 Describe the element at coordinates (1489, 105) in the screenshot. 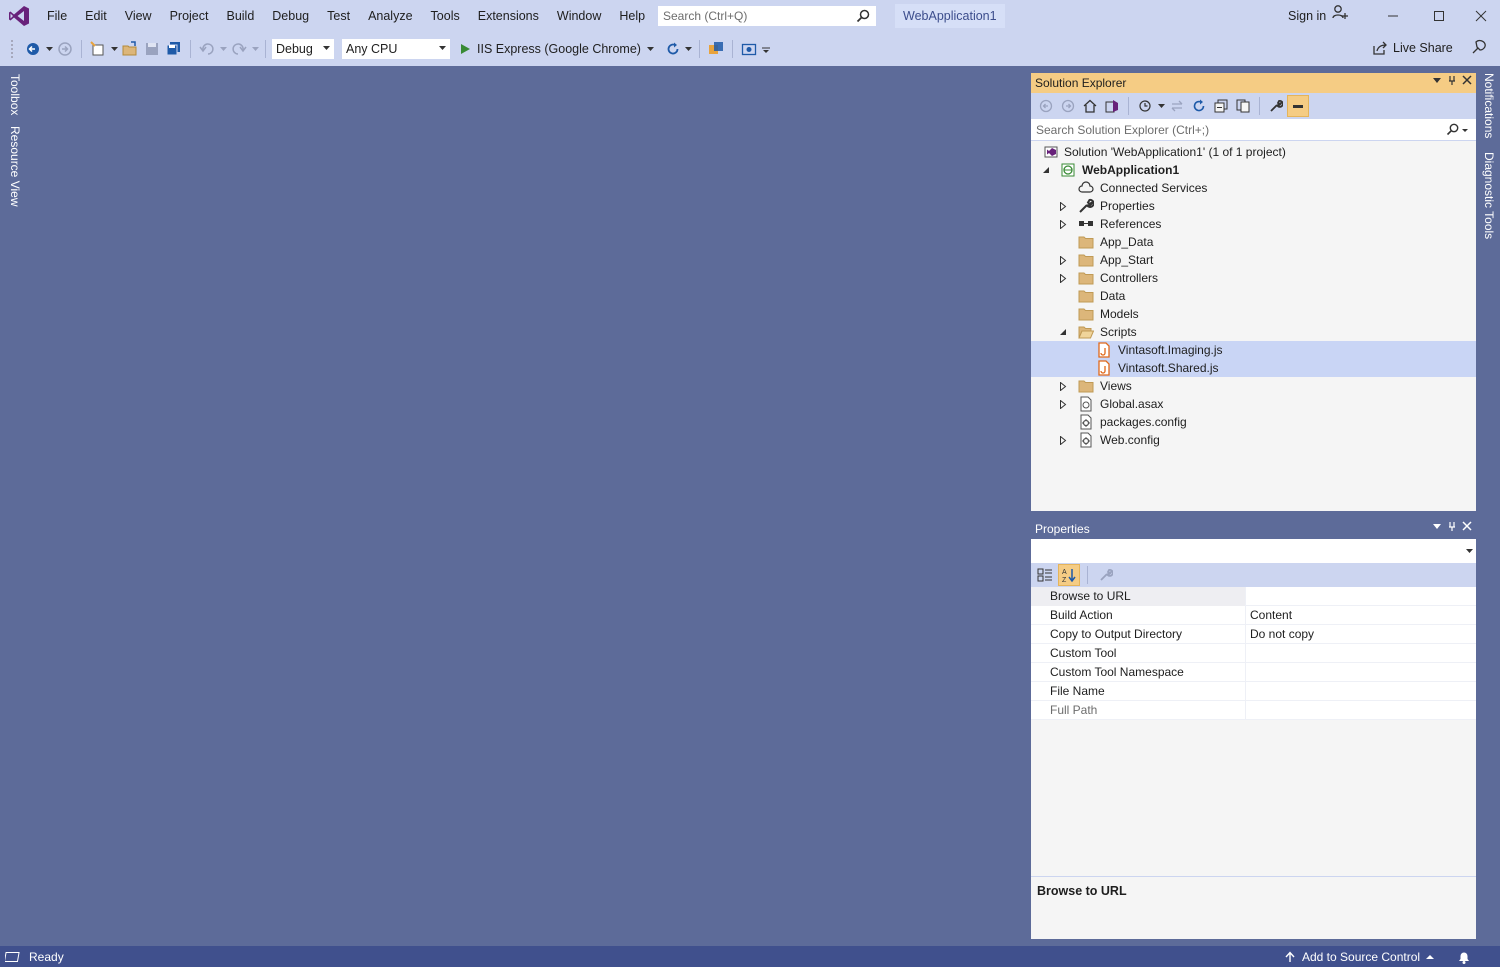

I see `notifications-tab: Notifications` at that location.